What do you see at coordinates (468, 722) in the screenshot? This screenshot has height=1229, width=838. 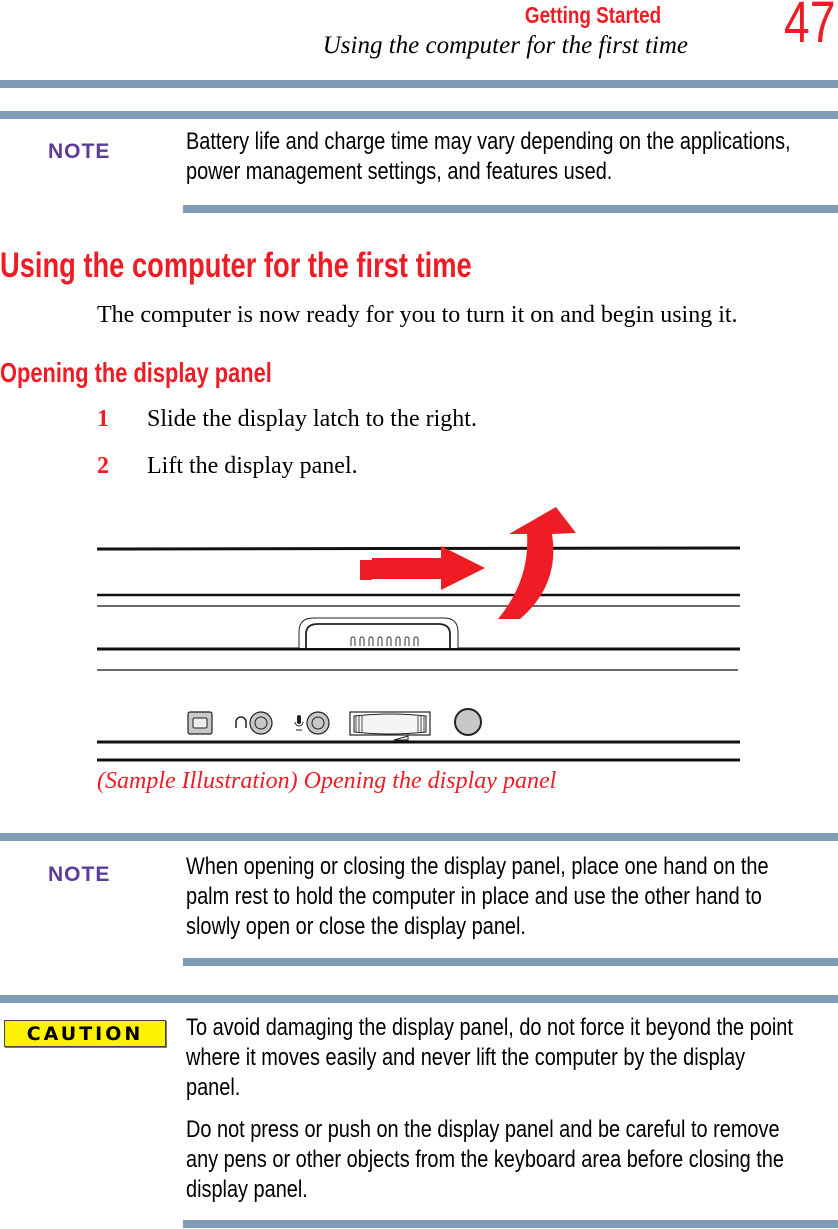 I see `power-button` at bounding box center [468, 722].